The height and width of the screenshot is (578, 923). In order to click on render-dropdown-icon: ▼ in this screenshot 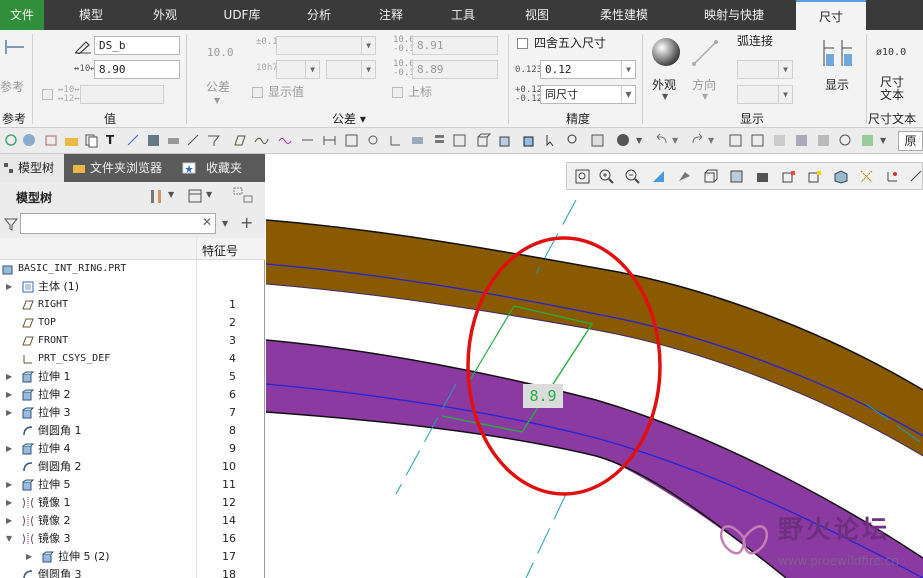, I will do `click(643, 140)`.